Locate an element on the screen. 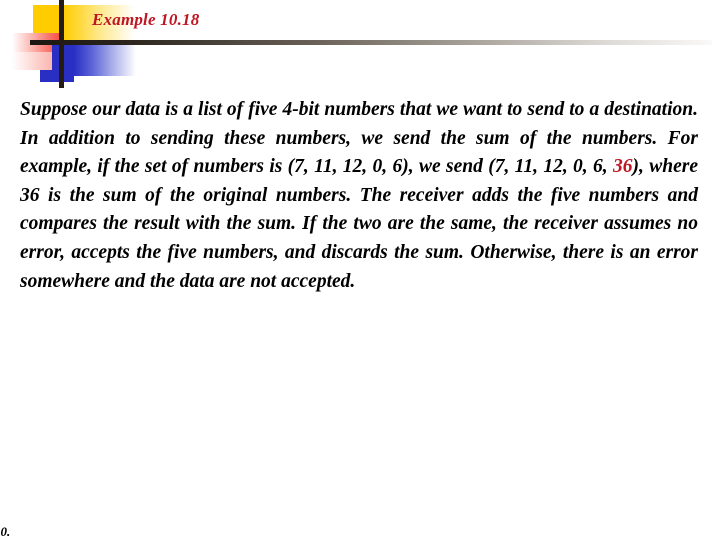 This screenshot has height=540, width=720. vertical-bar-icon is located at coordinates (61, 44).